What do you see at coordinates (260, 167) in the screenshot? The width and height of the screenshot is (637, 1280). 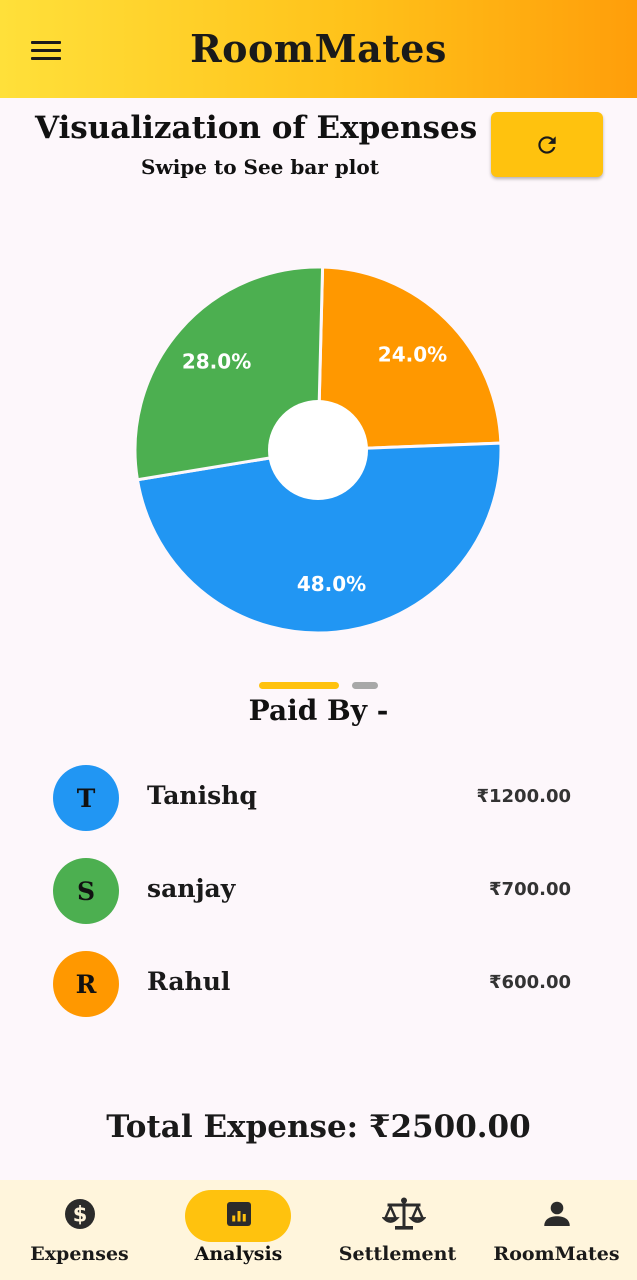 I see `page-subheading: Swipe to See bar plot` at bounding box center [260, 167].